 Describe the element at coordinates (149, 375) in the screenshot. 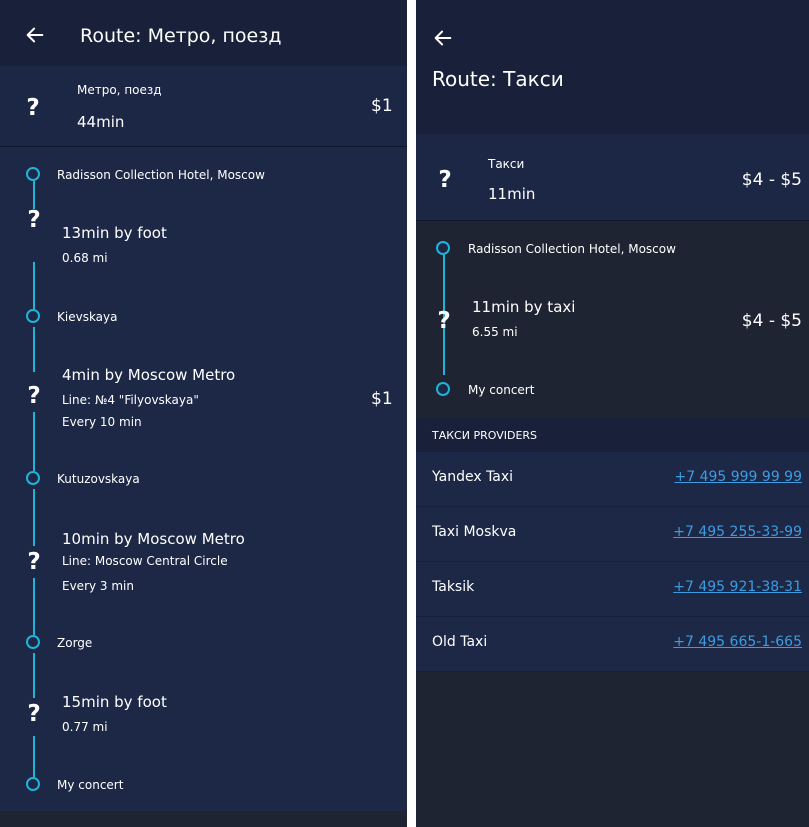

I see `segment-title: 4min by Moscow Metro` at that location.